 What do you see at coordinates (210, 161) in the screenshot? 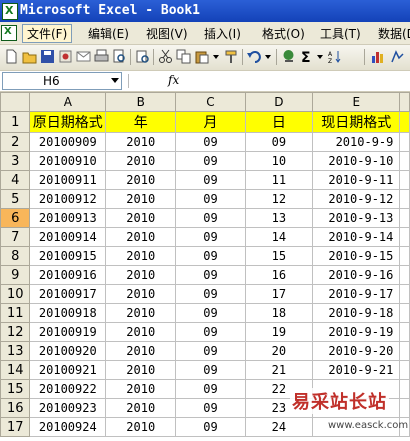
I see `cell-c3: 09` at bounding box center [210, 161].